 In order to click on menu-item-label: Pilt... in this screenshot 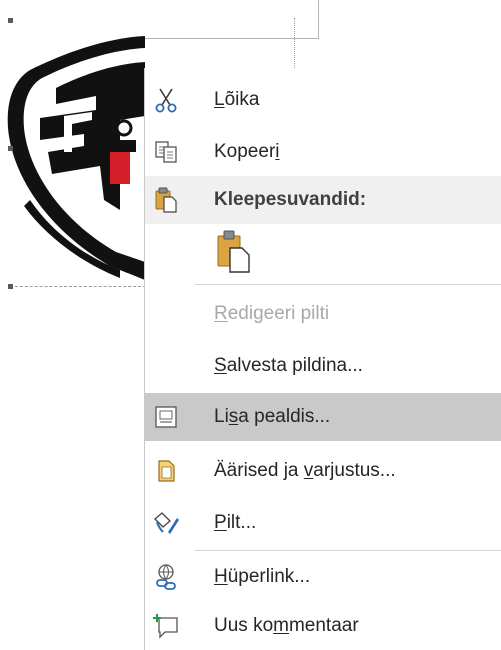, I will do `click(235, 522)`.